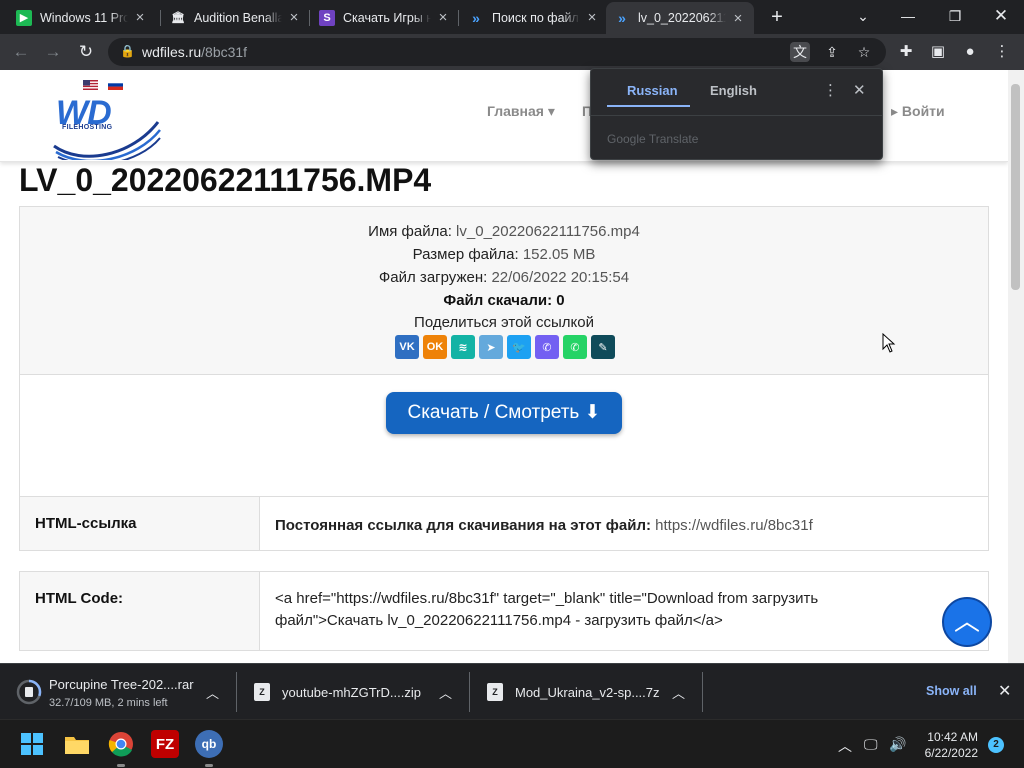 This screenshot has height=768, width=1024. What do you see at coordinates (407, 347) in the screenshot?
I see `vk-icon: VK` at bounding box center [407, 347].